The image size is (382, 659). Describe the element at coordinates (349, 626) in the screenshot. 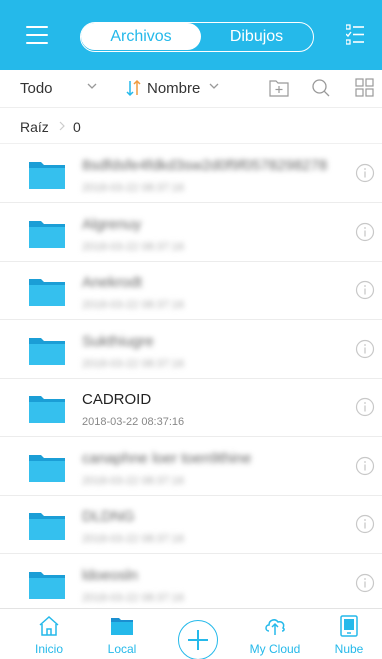

I see `tablet-icon` at that location.